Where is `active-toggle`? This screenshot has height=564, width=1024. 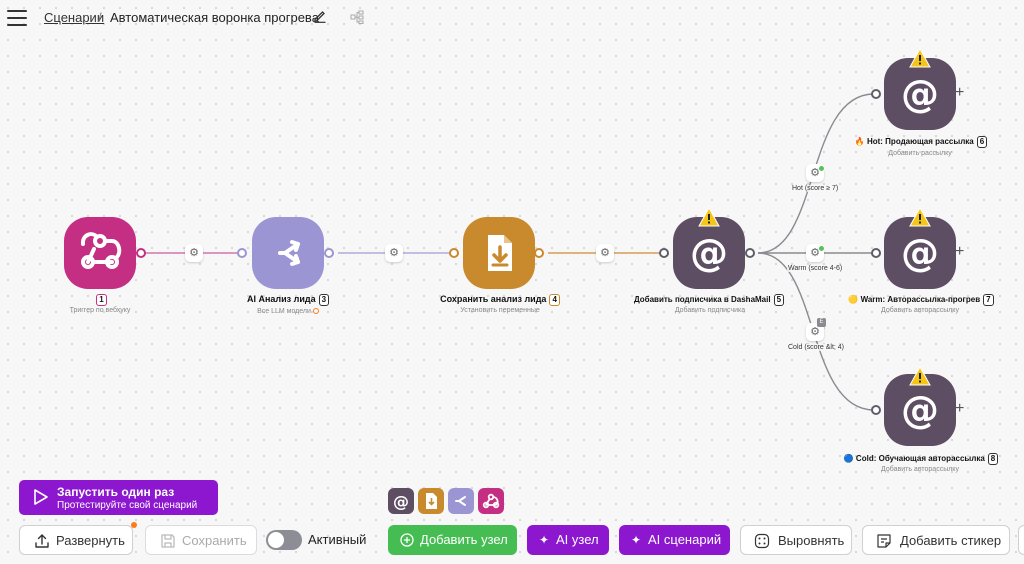
active-toggle is located at coordinates (284, 540).